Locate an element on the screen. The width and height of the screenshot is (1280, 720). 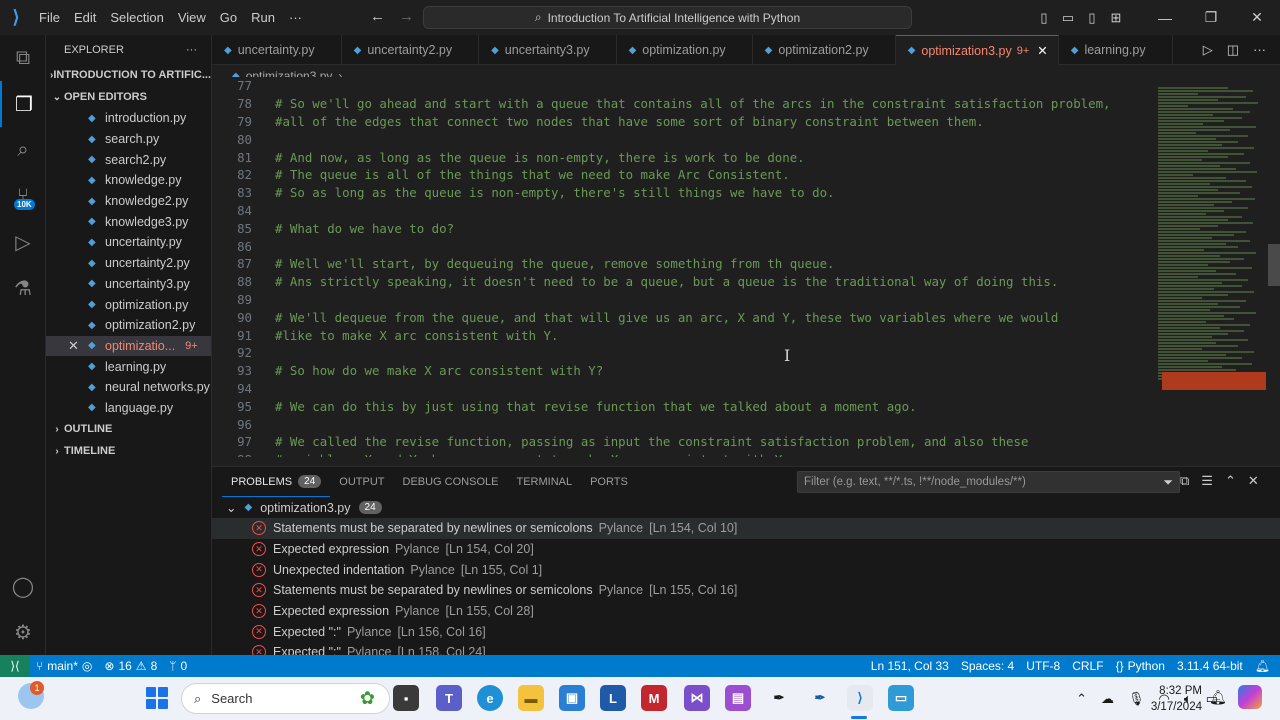
problems-status: ⊗ 16 ⚠ 8 is located at coordinates (130, 666).